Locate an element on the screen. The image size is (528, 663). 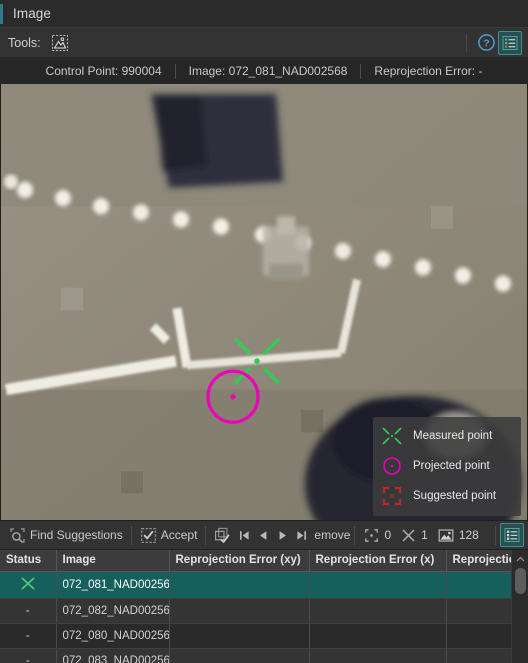
image-name-info: Image: 072_081_NAD002568 is located at coordinates (268, 71).